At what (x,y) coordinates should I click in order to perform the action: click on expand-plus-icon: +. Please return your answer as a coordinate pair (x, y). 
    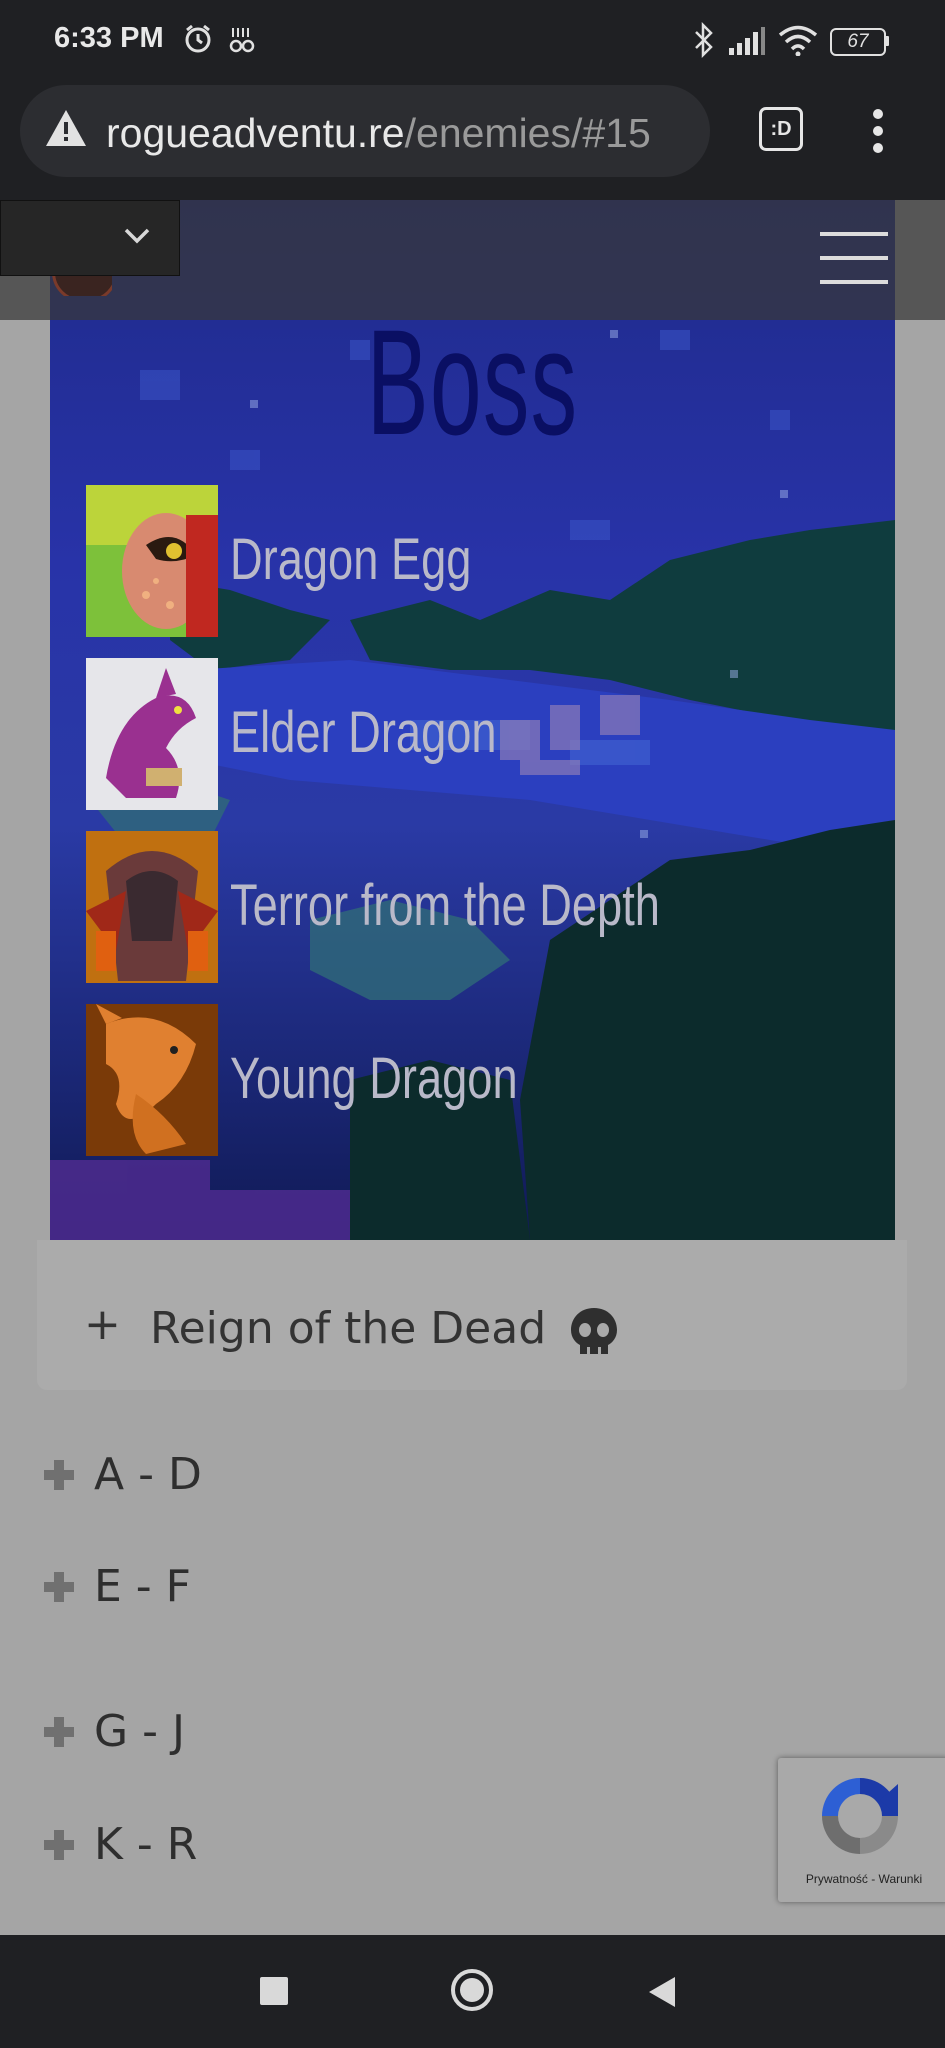
    Looking at the image, I should click on (102, 1325).